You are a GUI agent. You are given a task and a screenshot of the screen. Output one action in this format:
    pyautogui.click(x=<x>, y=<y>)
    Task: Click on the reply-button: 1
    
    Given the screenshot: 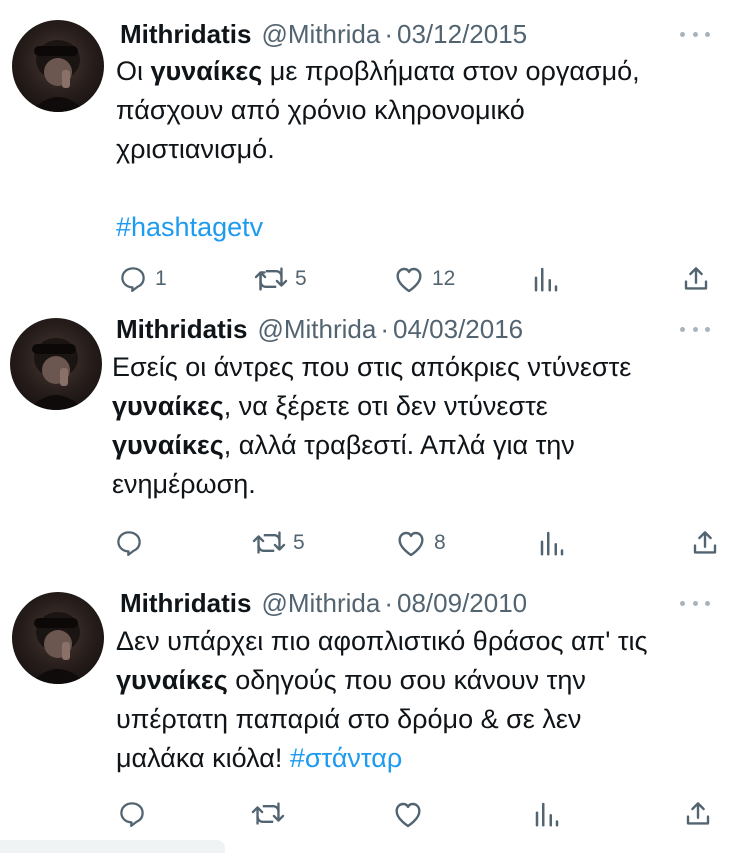 What is the action you would take?
    pyautogui.click(x=142, y=279)
    